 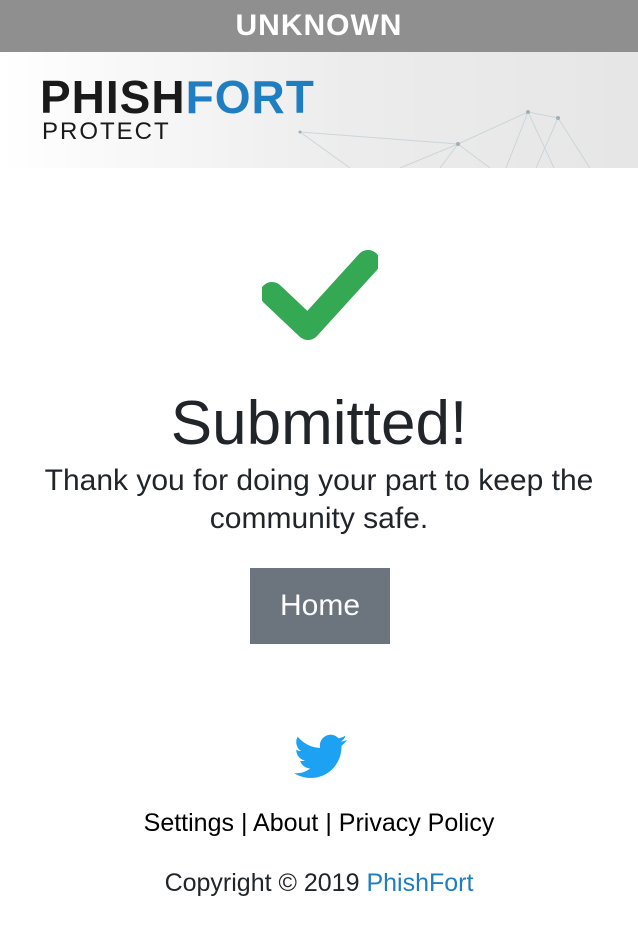 I want to click on network-decoration, so click(x=444, y=139).